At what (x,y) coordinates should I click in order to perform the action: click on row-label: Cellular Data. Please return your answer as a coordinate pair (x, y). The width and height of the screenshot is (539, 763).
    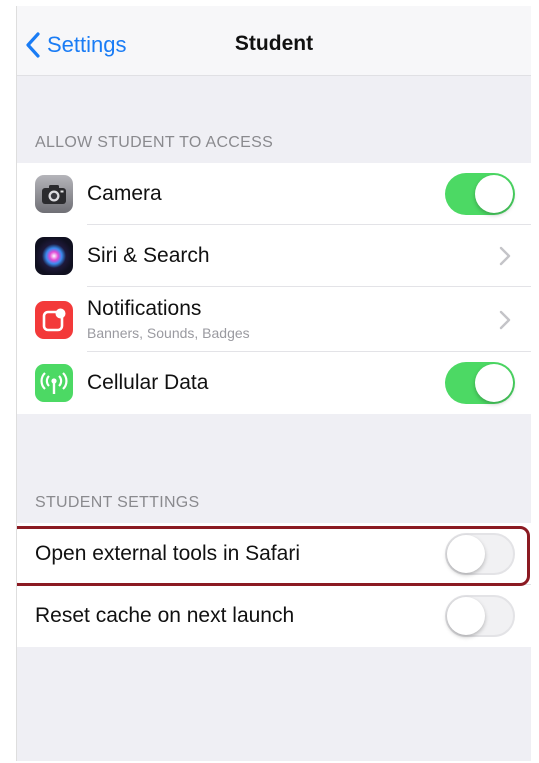
    Looking at the image, I should click on (148, 382).